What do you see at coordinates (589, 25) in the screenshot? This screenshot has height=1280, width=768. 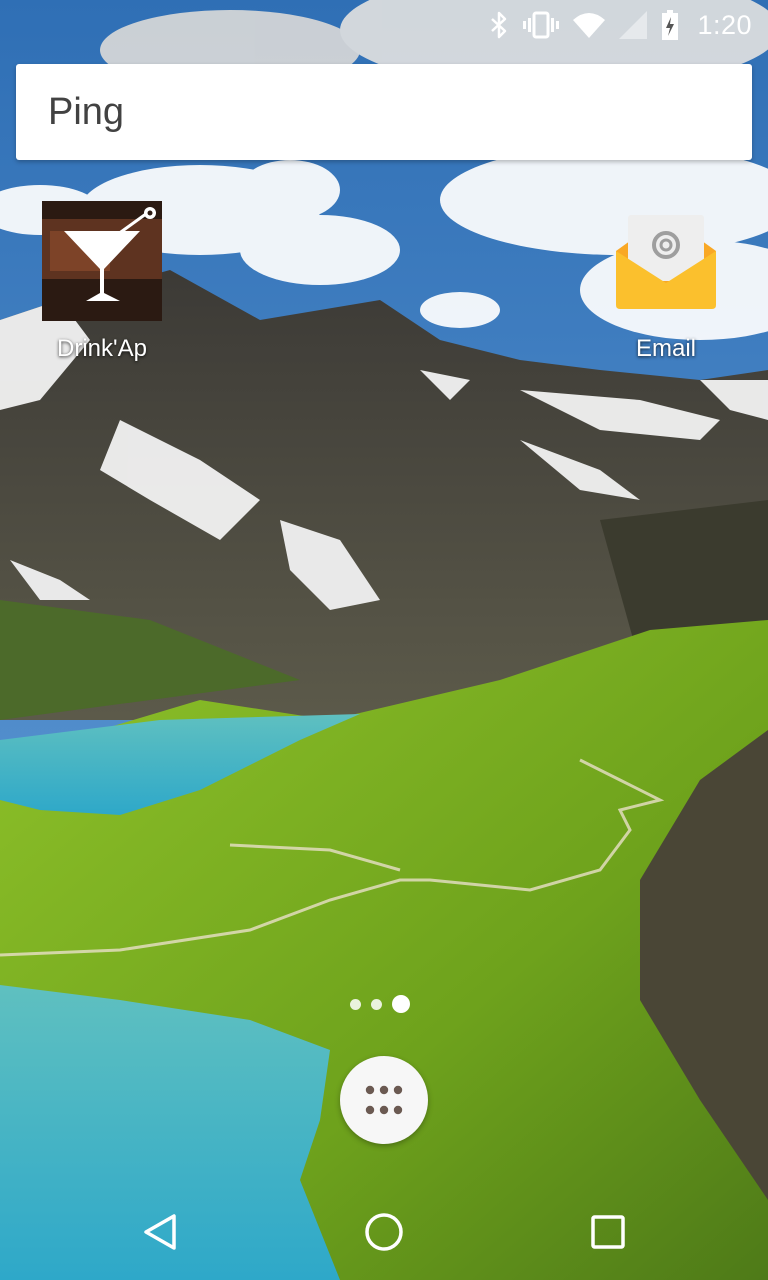 I see `wifi-icon` at bounding box center [589, 25].